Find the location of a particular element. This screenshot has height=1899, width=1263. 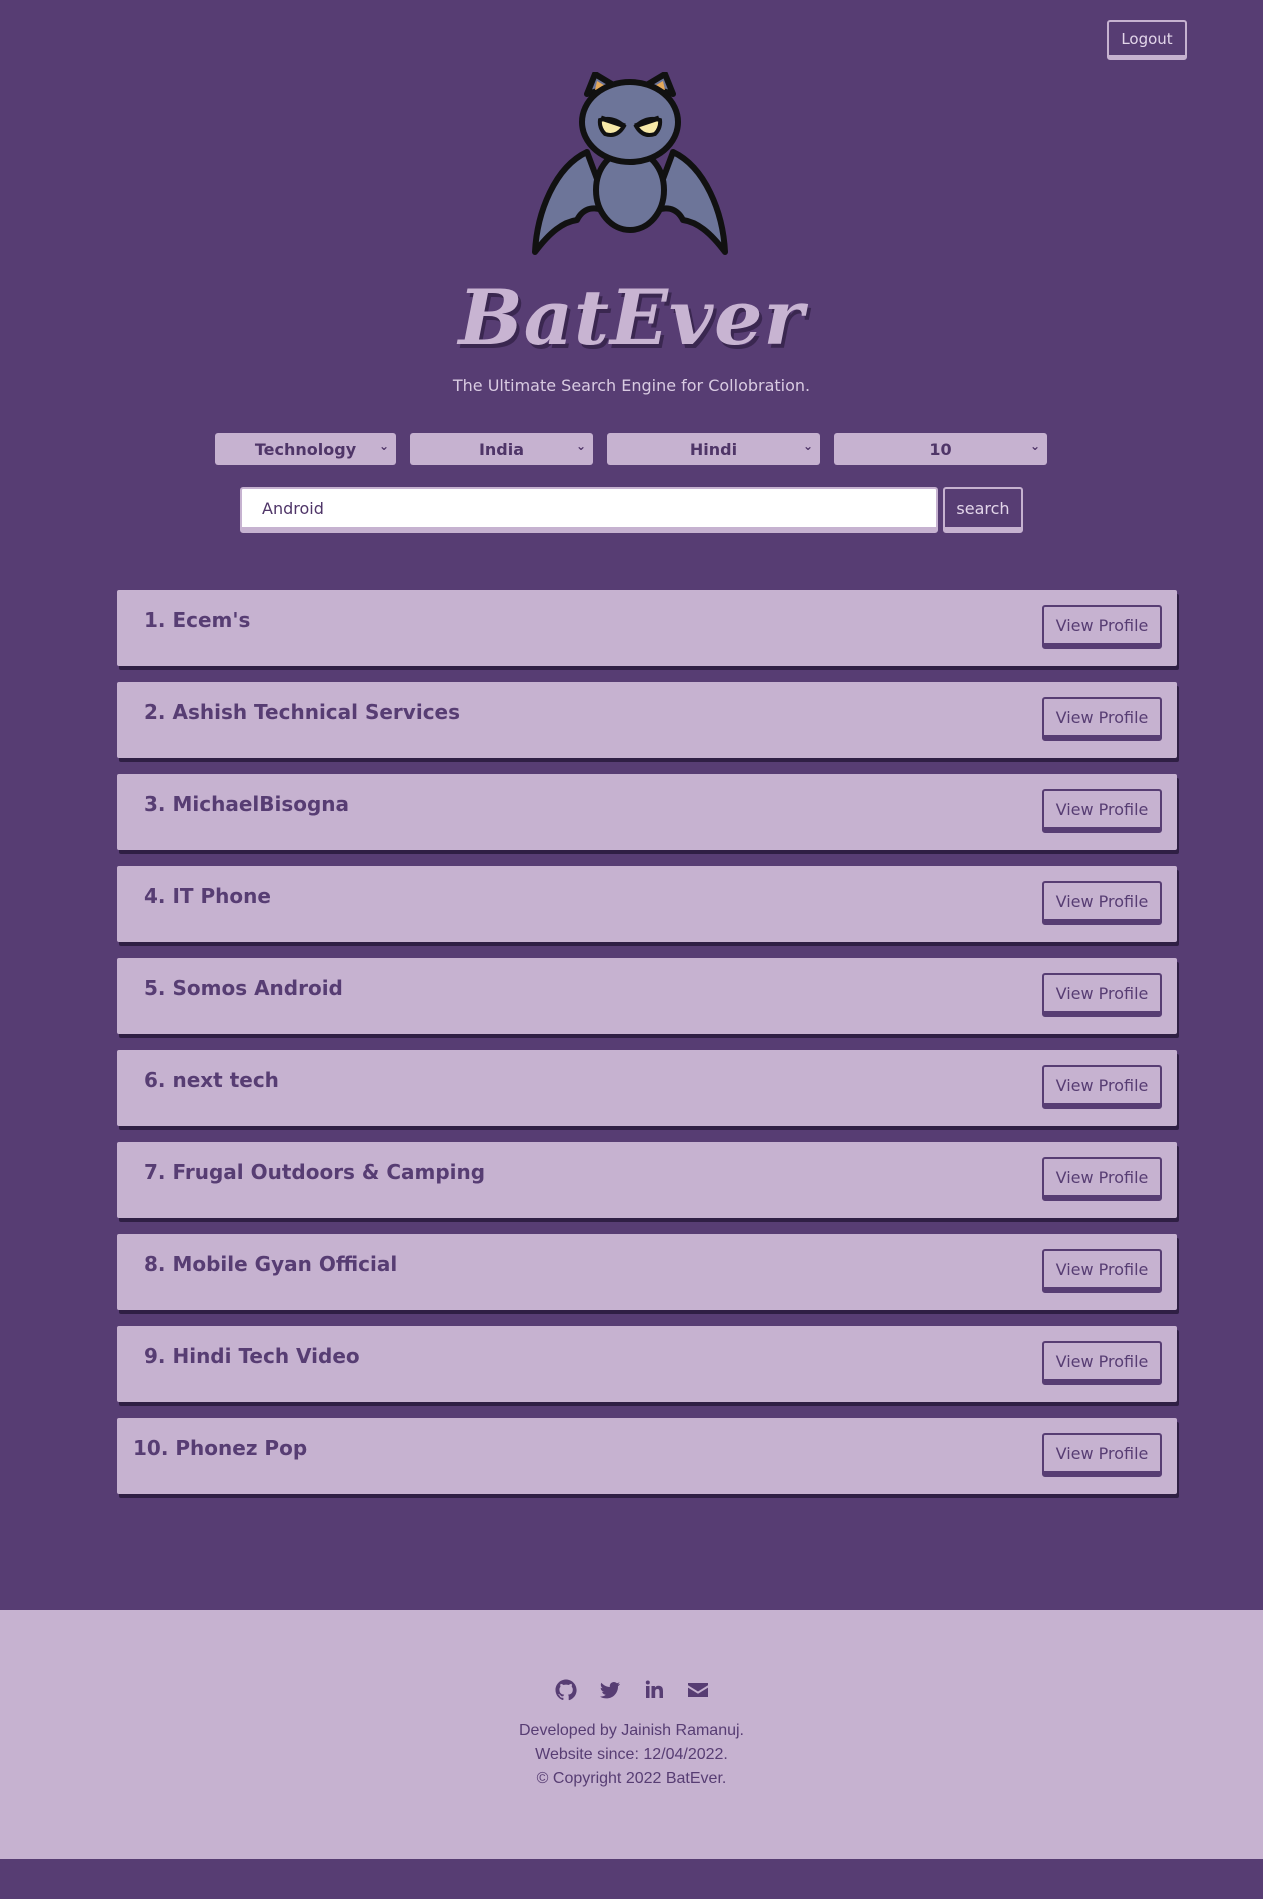

bat-logo-icon is located at coordinates (630, 163).